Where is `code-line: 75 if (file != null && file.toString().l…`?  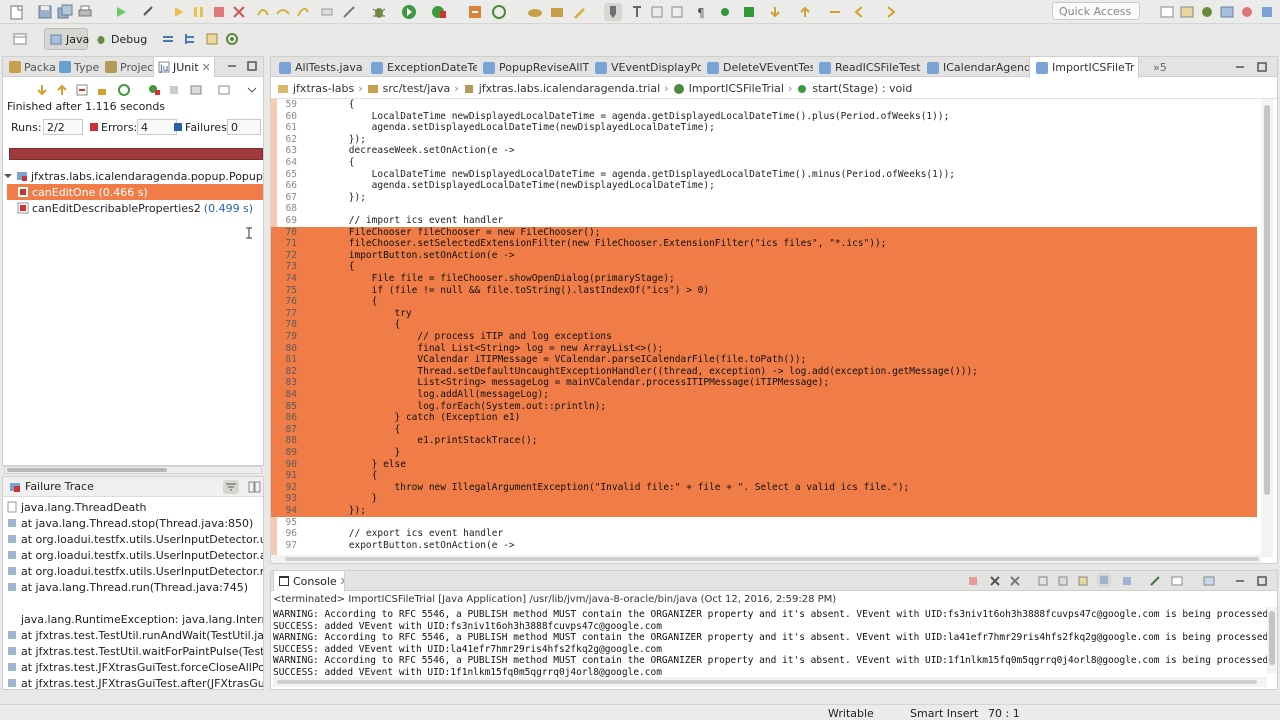 code-line: 75 if (file != null && file.toString().l… is located at coordinates (764, 290).